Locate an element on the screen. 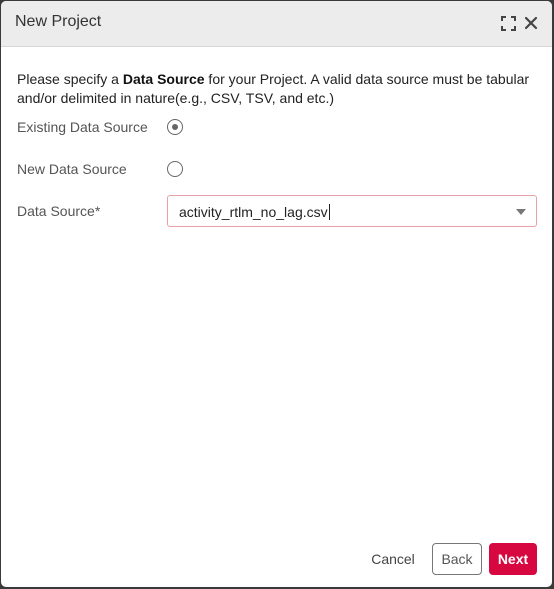  intro-prefix: Please specify a is located at coordinates (70, 79).